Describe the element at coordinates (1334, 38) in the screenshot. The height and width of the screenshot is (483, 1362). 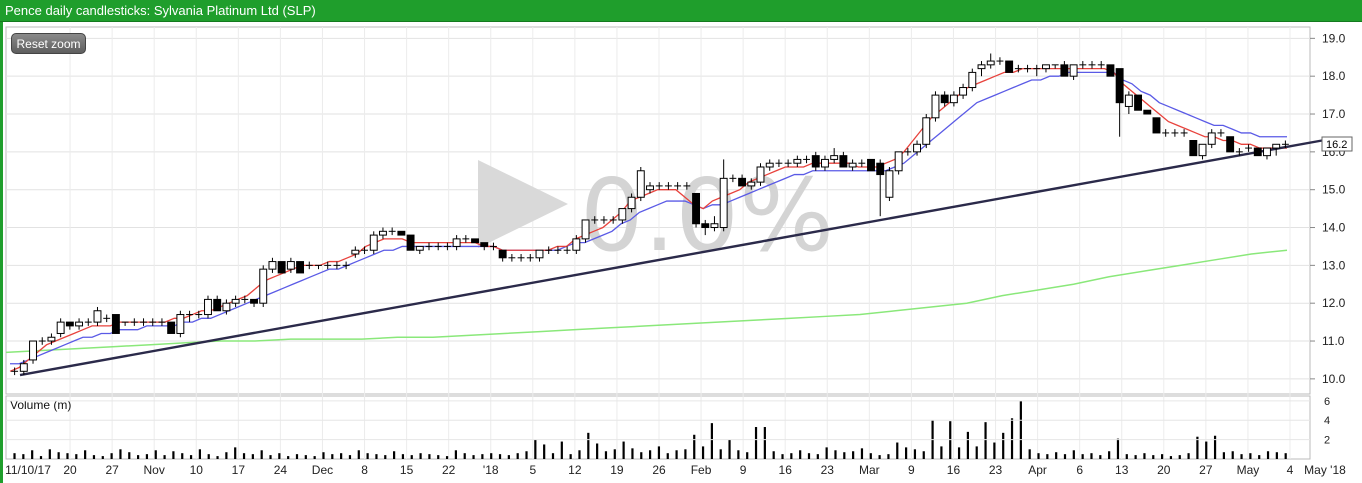
I see `price-tick-label: 19.0` at that location.